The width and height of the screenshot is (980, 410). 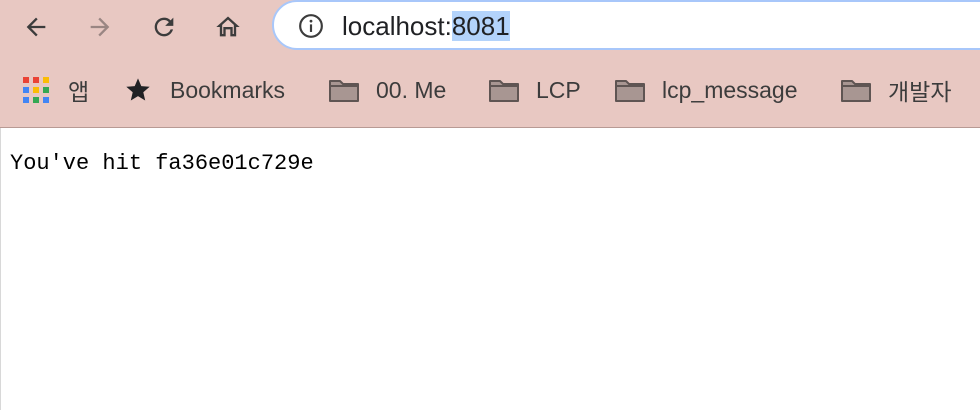 What do you see at coordinates (480, 26) in the screenshot?
I see `url-port-selected: 8081` at bounding box center [480, 26].